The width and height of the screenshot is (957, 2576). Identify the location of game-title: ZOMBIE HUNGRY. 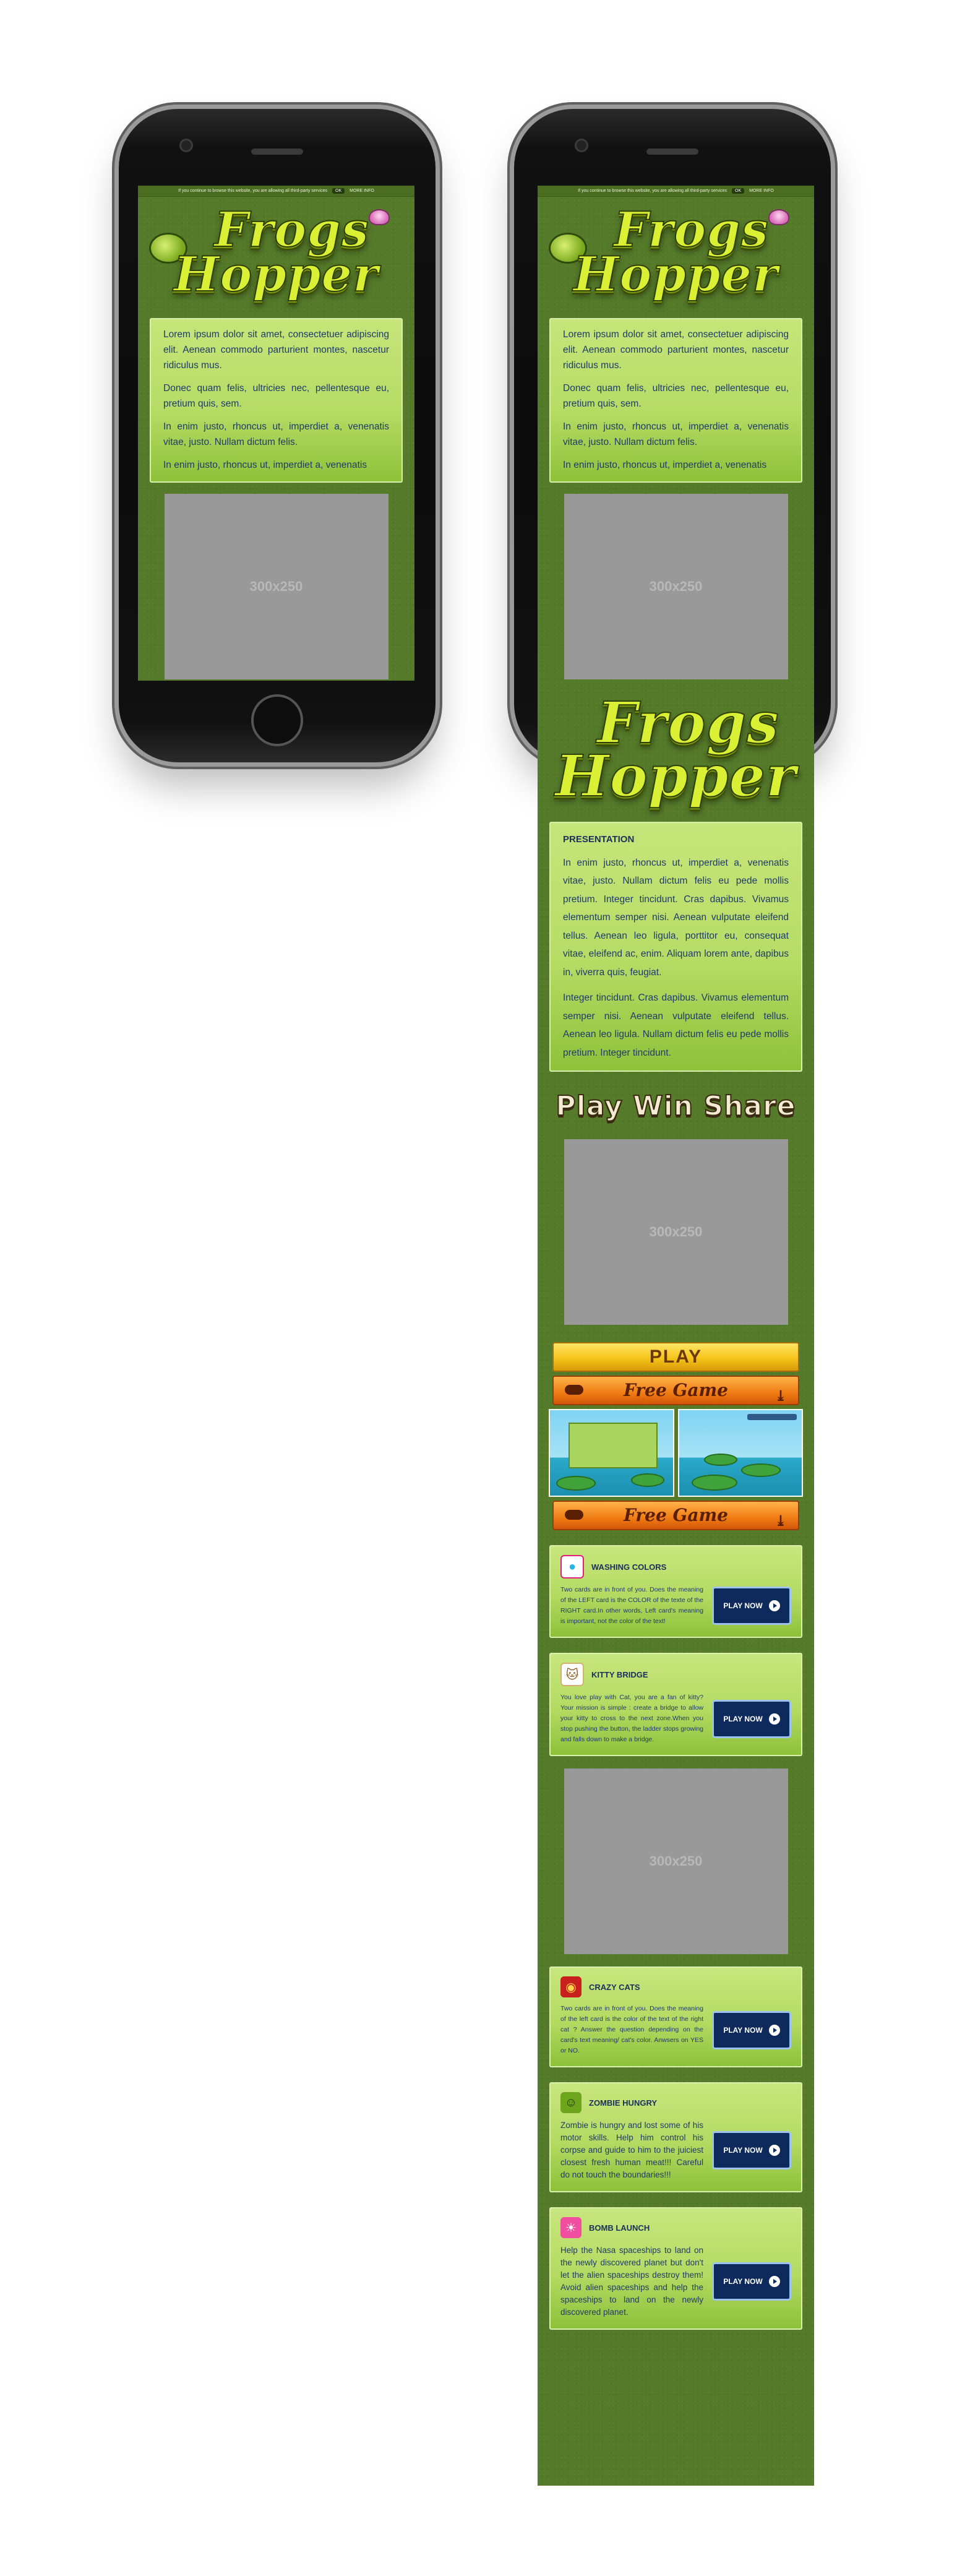
(623, 2103).